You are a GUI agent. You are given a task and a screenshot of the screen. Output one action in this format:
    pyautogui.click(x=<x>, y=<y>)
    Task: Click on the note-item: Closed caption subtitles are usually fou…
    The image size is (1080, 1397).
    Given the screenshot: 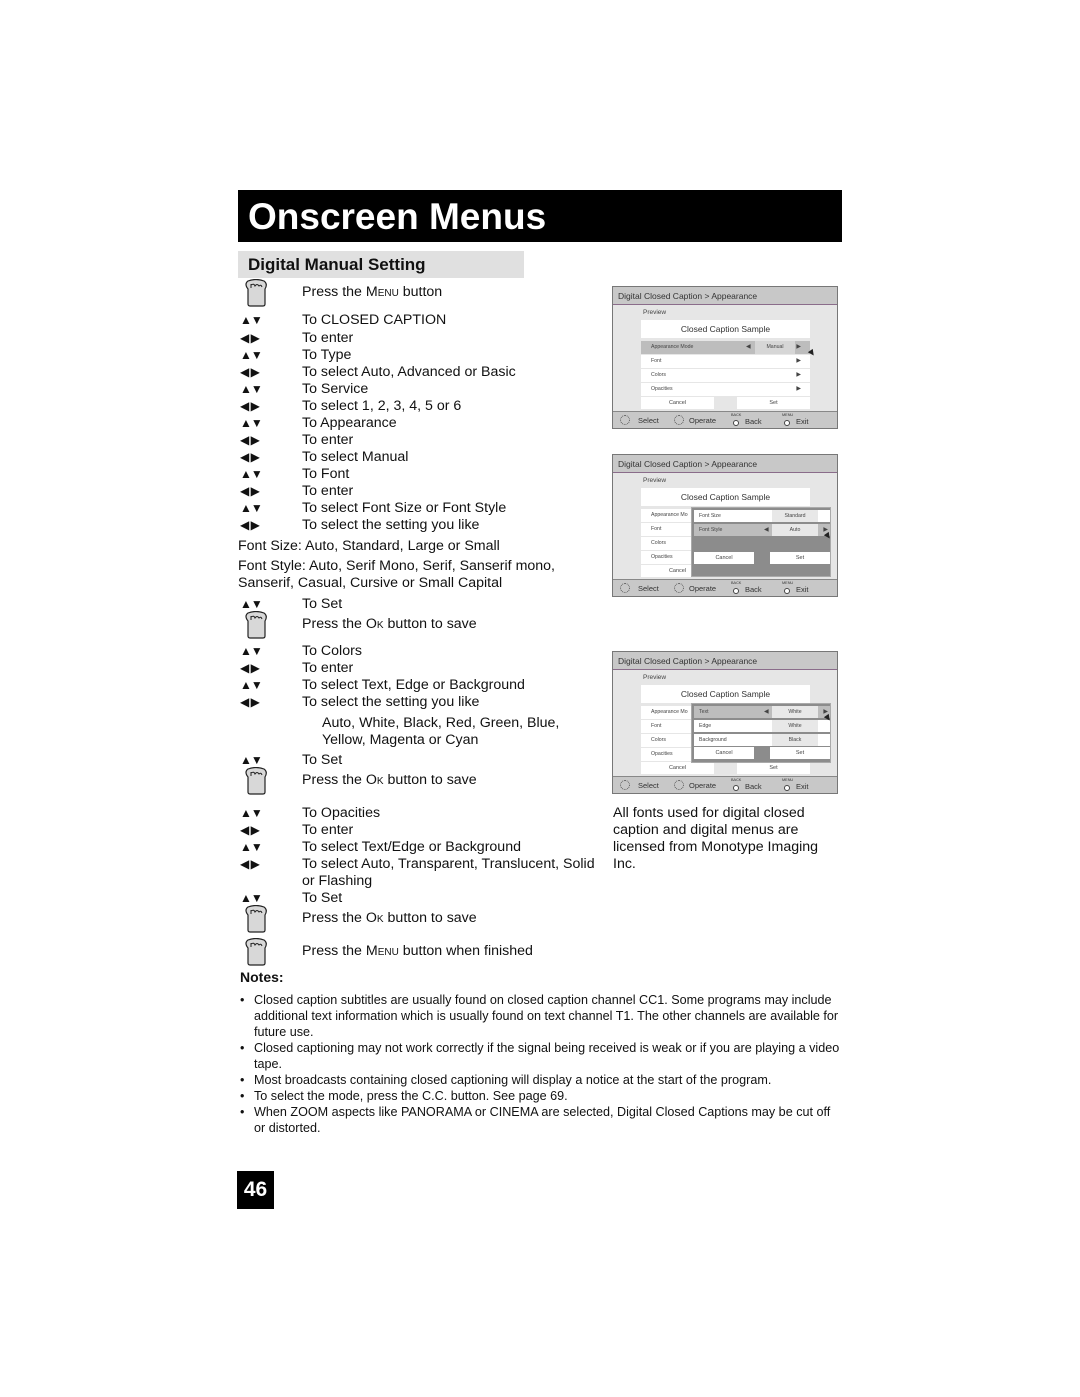 What is the action you would take?
    pyautogui.click(x=540, y=1016)
    